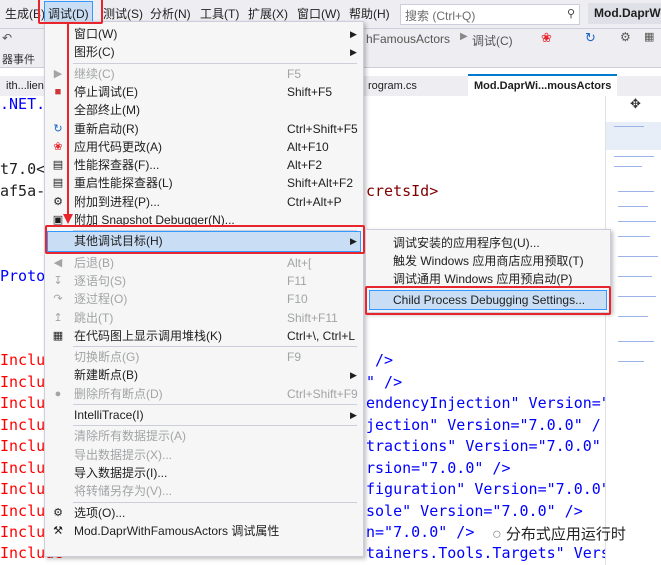 This screenshot has width=661, height=565. Describe the element at coordinates (68, 123) in the screenshot. I see `annotation-arrow` at that location.